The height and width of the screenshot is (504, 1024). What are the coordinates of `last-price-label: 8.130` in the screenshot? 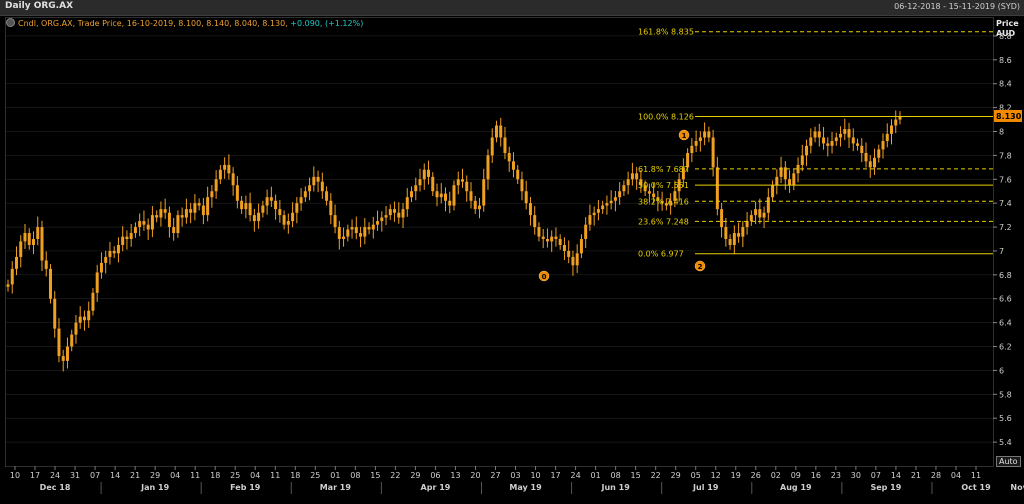 It's located at (1009, 116).